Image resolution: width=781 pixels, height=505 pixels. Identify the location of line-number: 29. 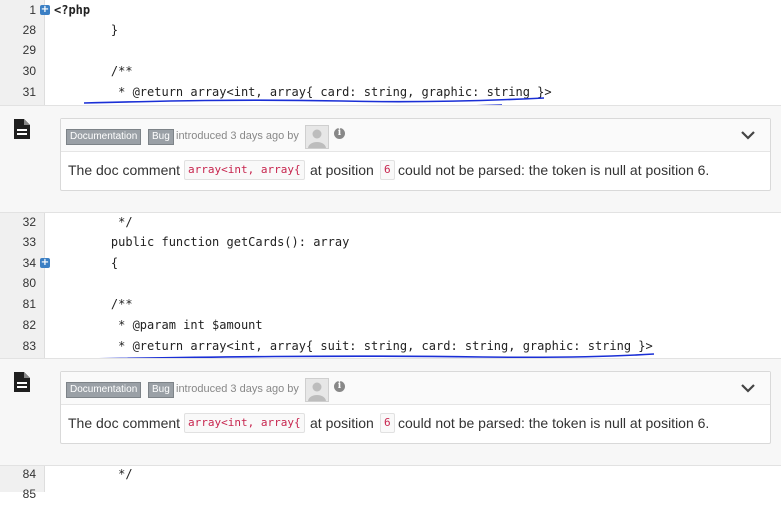
(29, 50).